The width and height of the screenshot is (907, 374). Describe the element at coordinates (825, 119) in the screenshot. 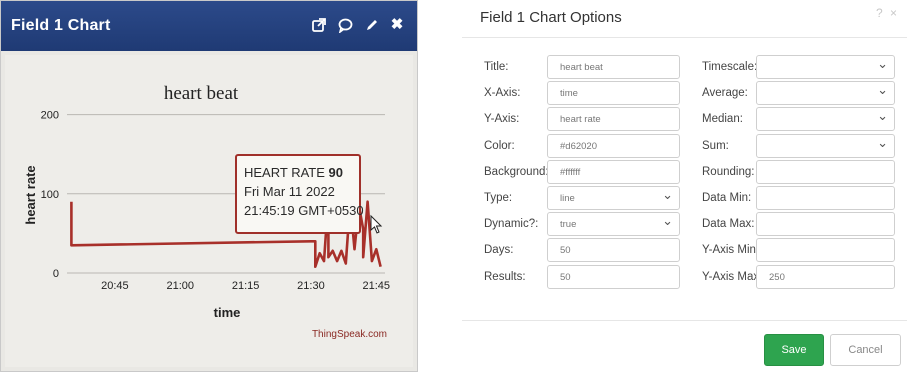

I see `median-select` at that location.